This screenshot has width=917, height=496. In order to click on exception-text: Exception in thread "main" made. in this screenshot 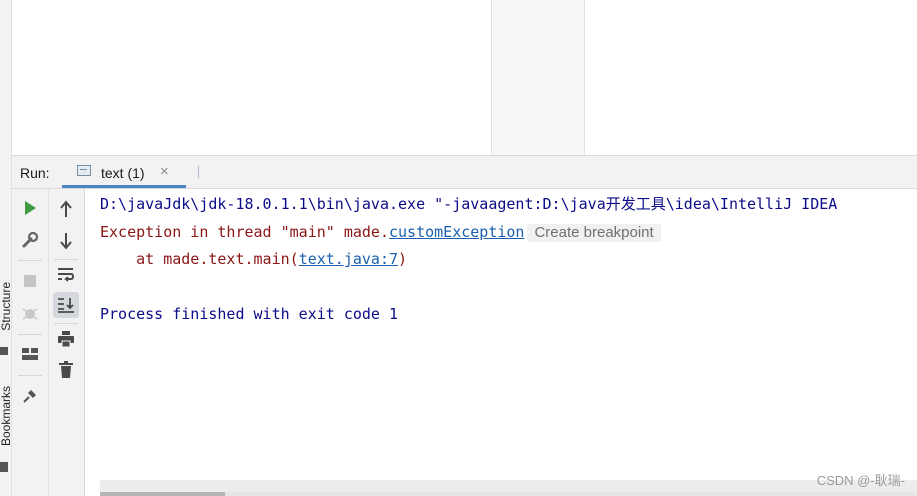, I will do `click(244, 232)`.